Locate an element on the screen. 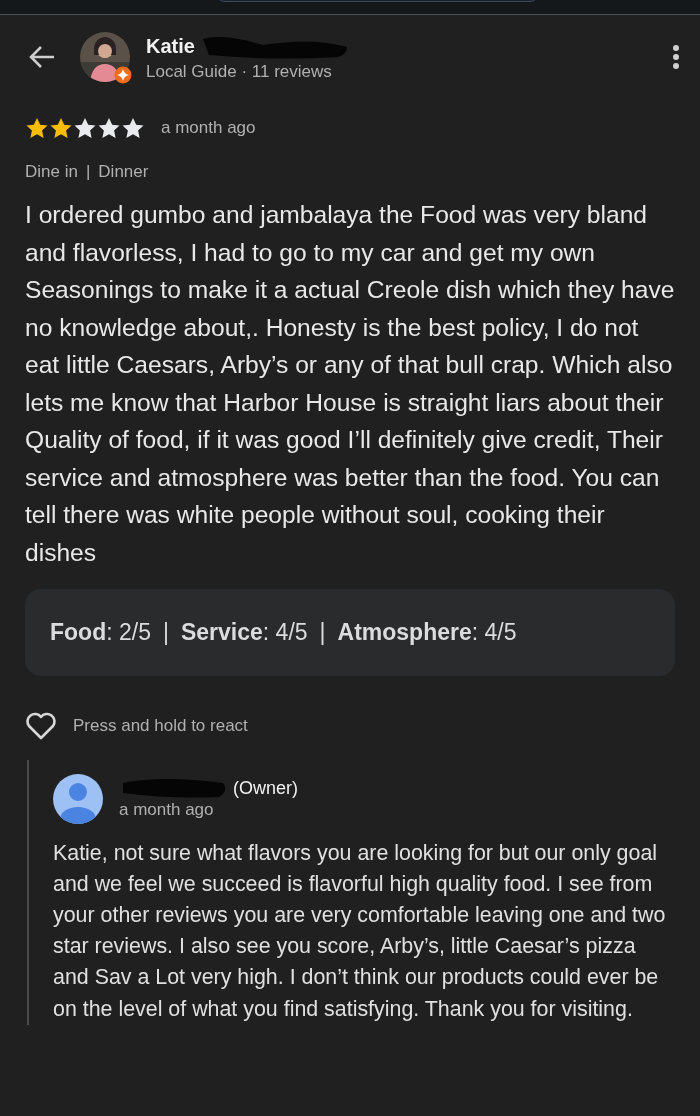  react-hint: Press and hold to react is located at coordinates (160, 725).